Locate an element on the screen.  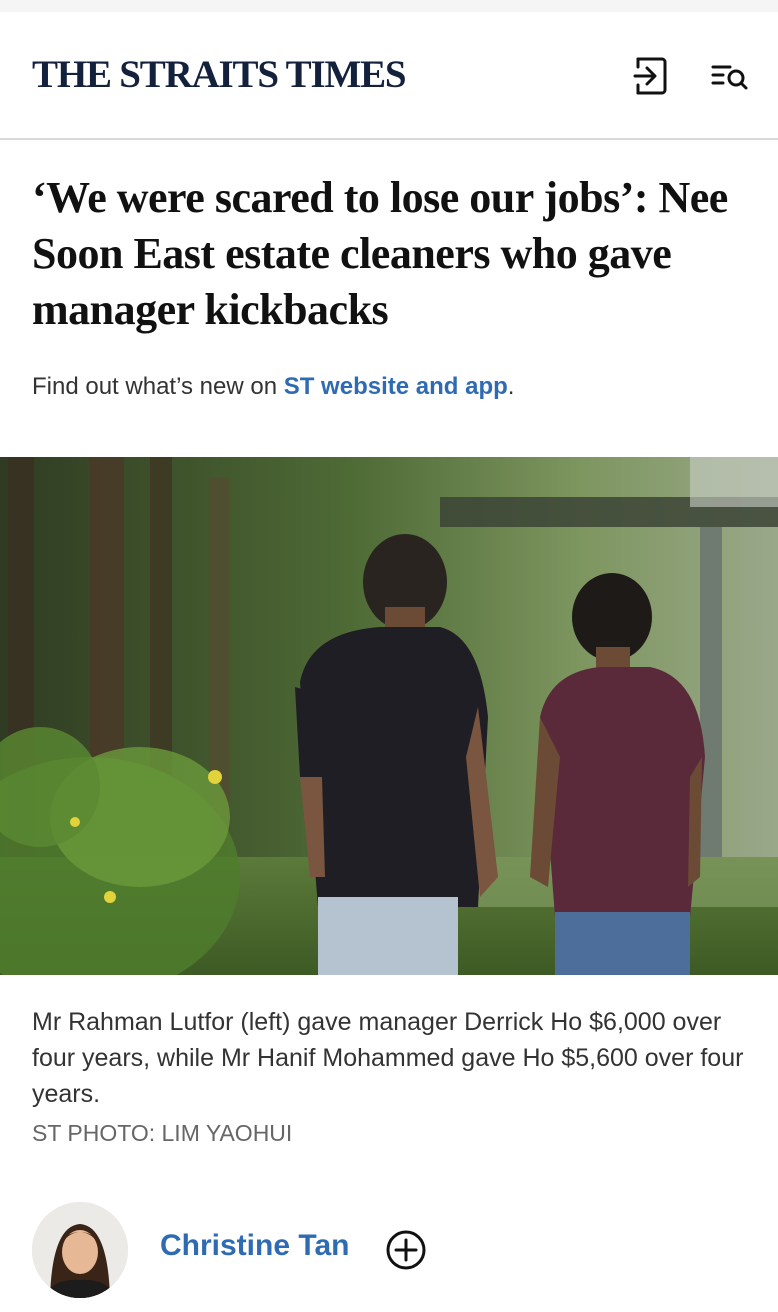
status-strip is located at coordinates (389, 6).